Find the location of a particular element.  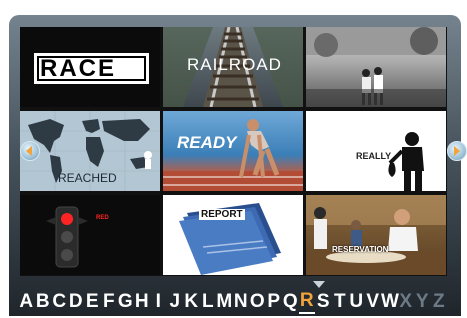

tile-label: RED is located at coordinates (102, 218).